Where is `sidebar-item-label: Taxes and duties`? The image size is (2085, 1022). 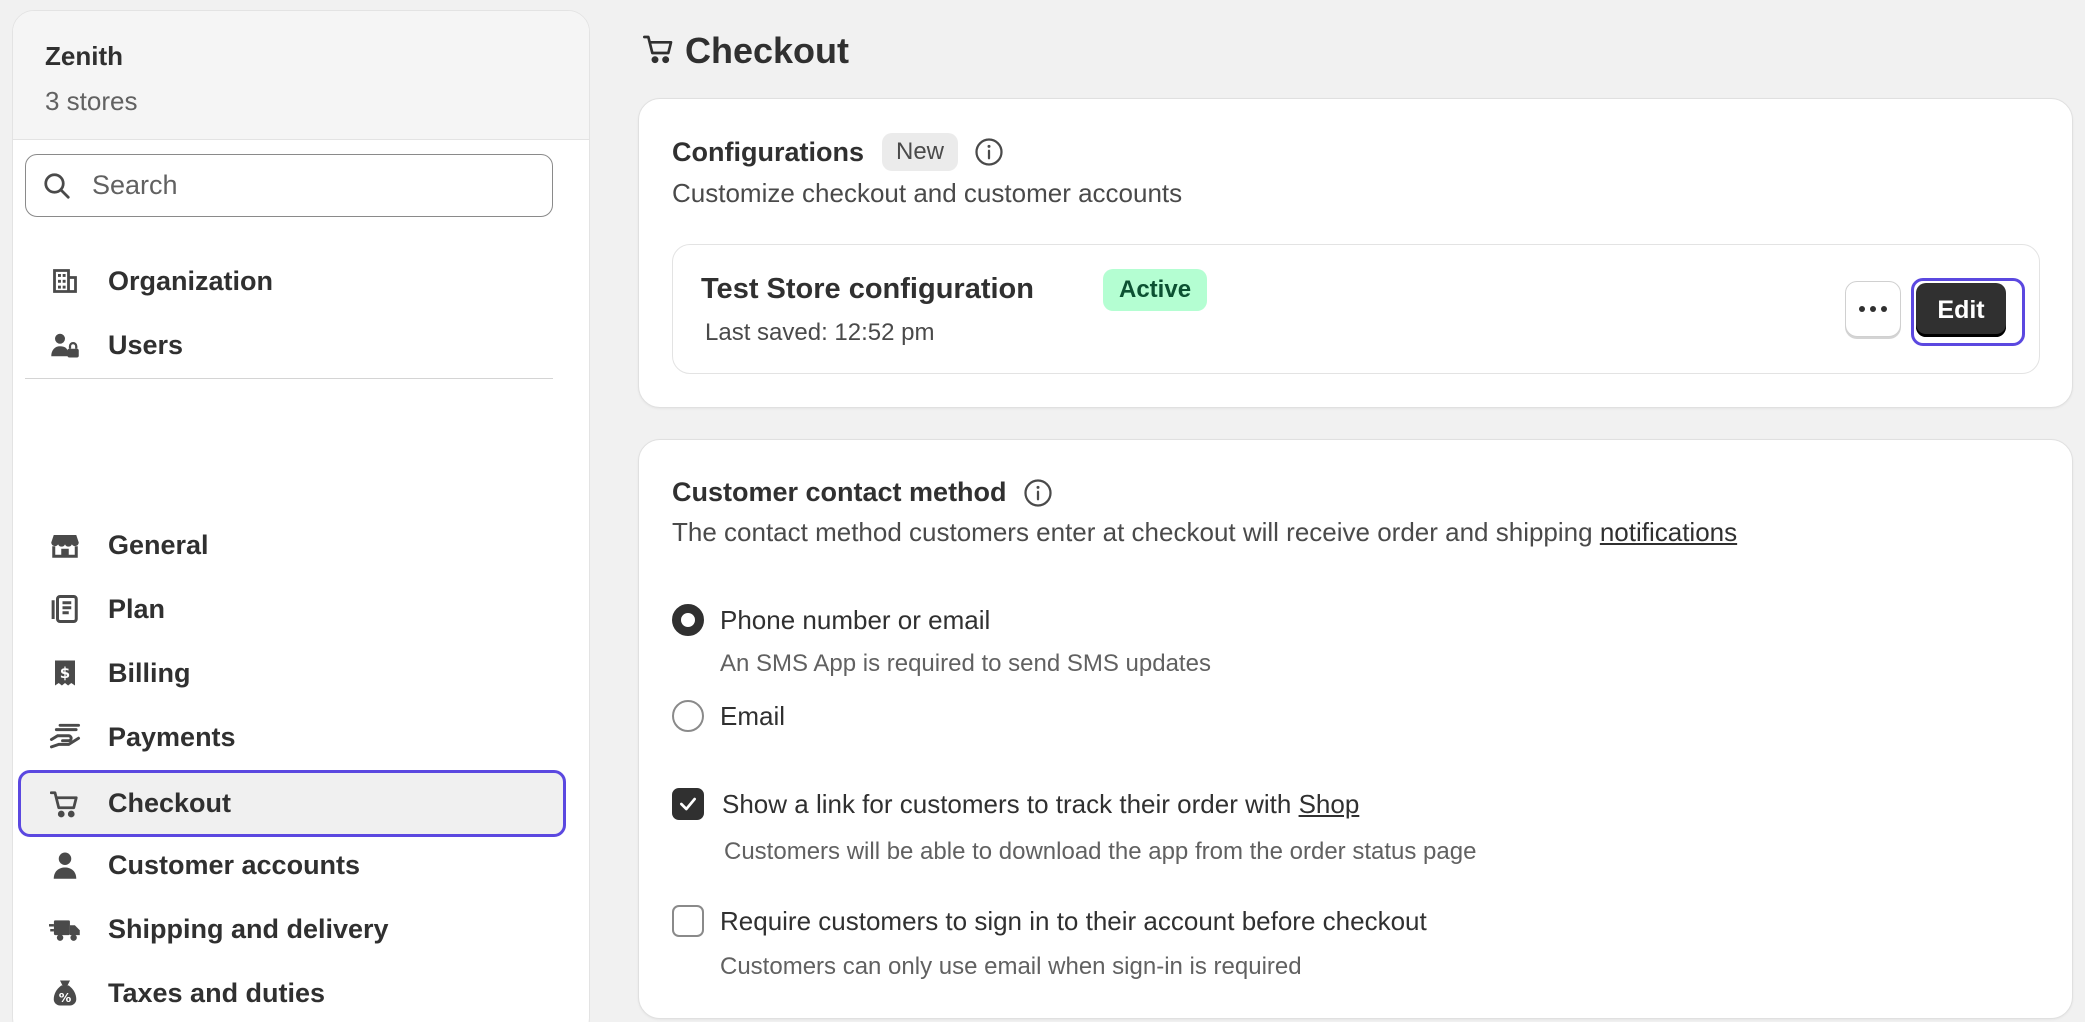
sidebar-item-label: Taxes and duties is located at coordinates (217, 992).